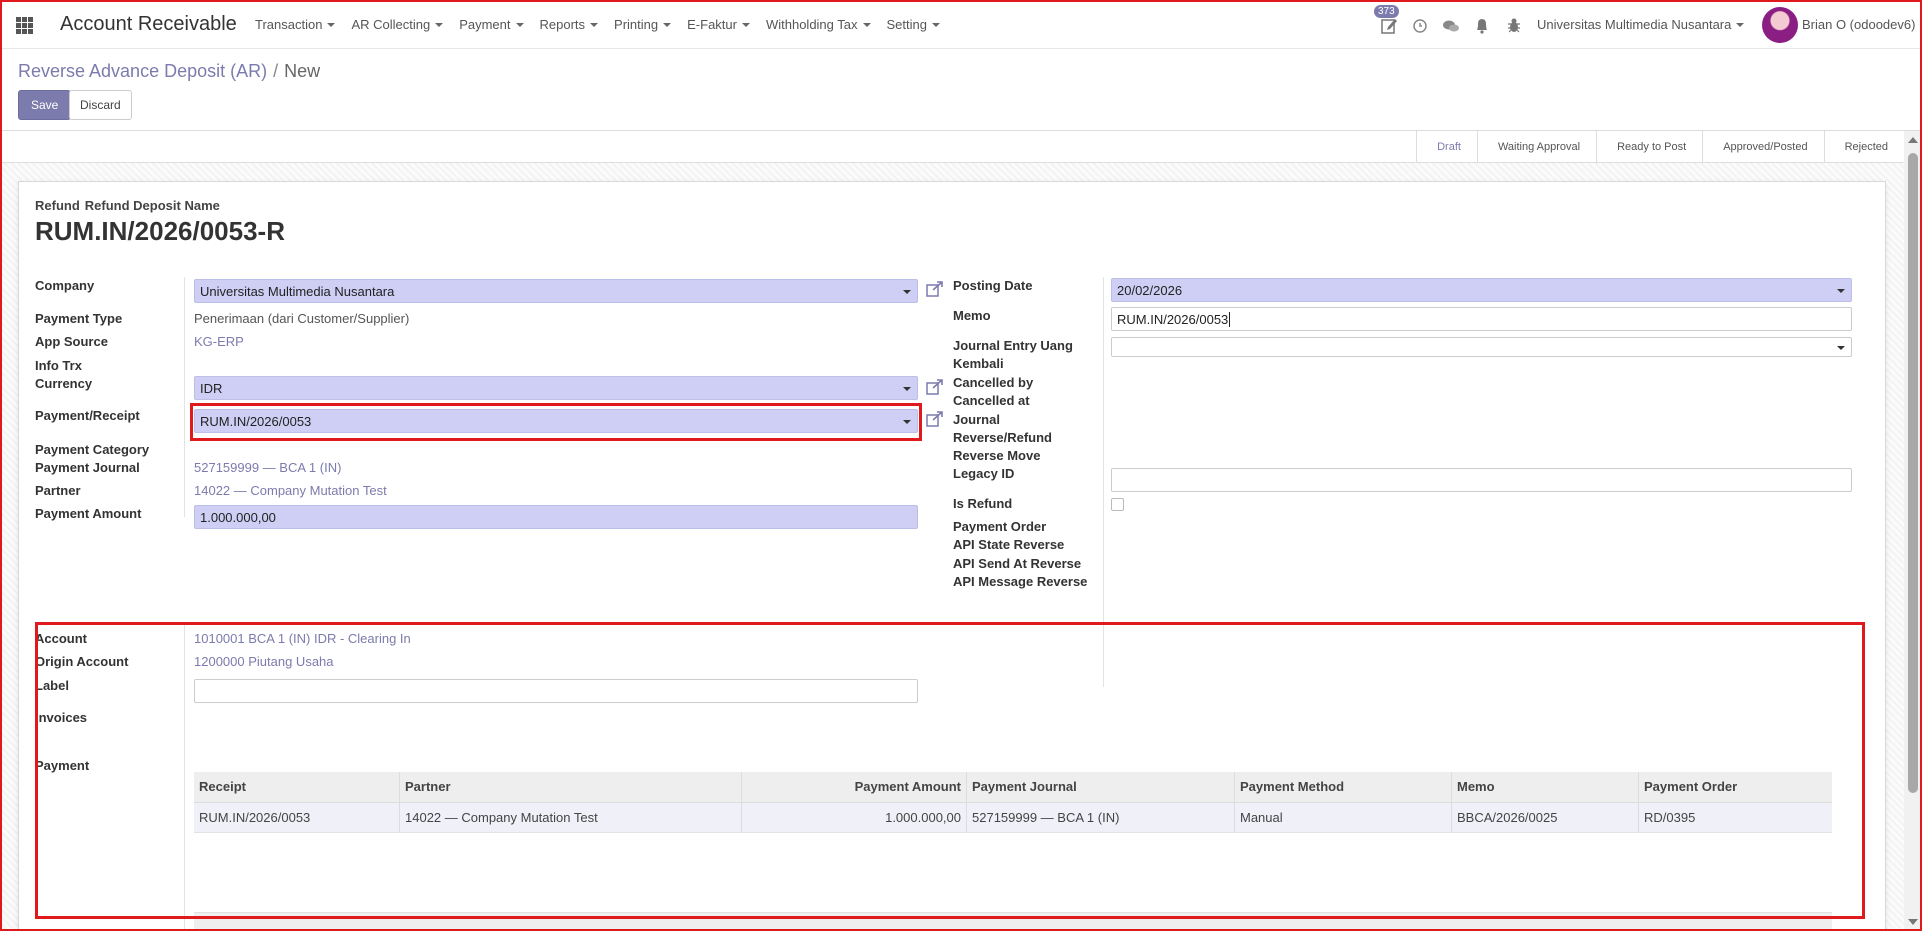  What do you see at coordinates (152, 205) in the screenshot?
I see `refund-deposit-name-label: Refund Deposit Name` at bounding box center [152, 205].